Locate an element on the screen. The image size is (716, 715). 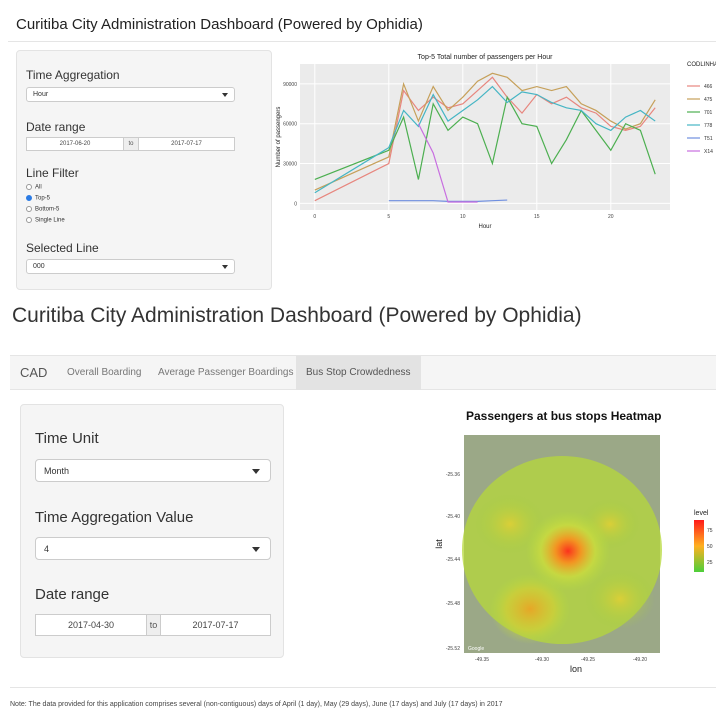
legend-label: 50 is located at coordinates (710, 547).